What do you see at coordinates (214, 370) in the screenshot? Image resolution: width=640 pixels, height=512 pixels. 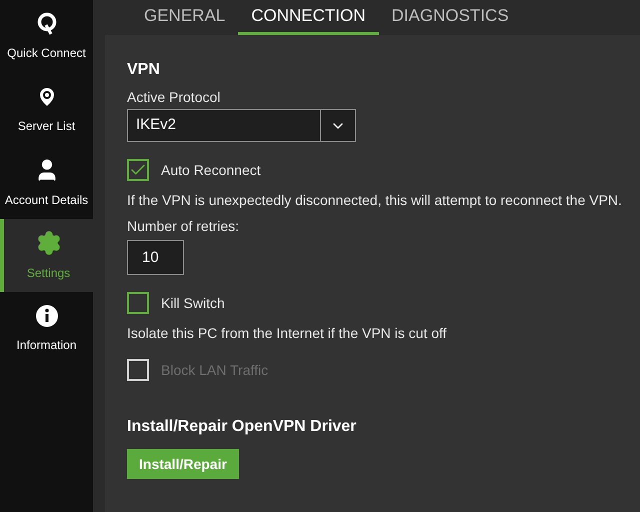 I see `checkbox-label: Block LAN Traffic` at bounding box center [214, 370].